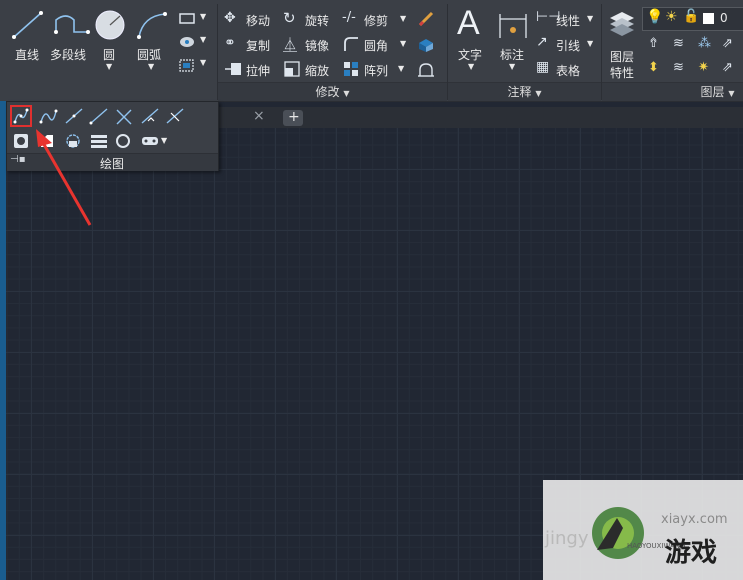 The image size is (743, 580). What do you see at coordinates (708, 18) in the screenshot?
I see `layer-color-swatch` at bounding box center [708, 18].